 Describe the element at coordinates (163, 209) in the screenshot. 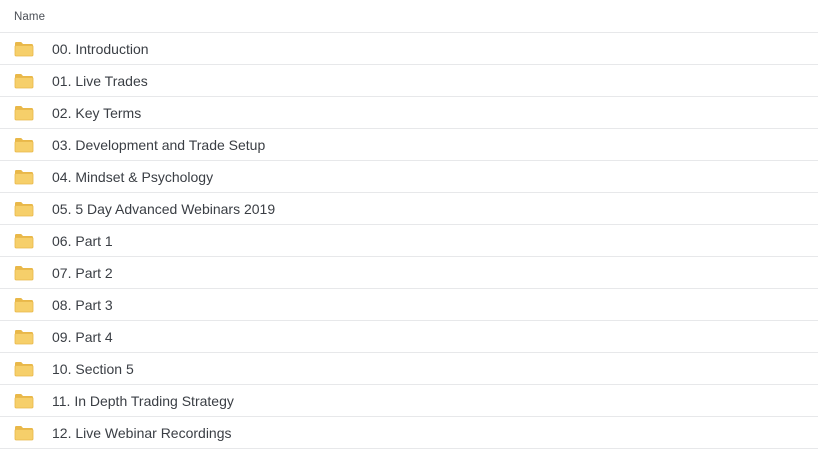

I see `folder-name: 05. 5 Day Advanced Webinars 2019` at that location.